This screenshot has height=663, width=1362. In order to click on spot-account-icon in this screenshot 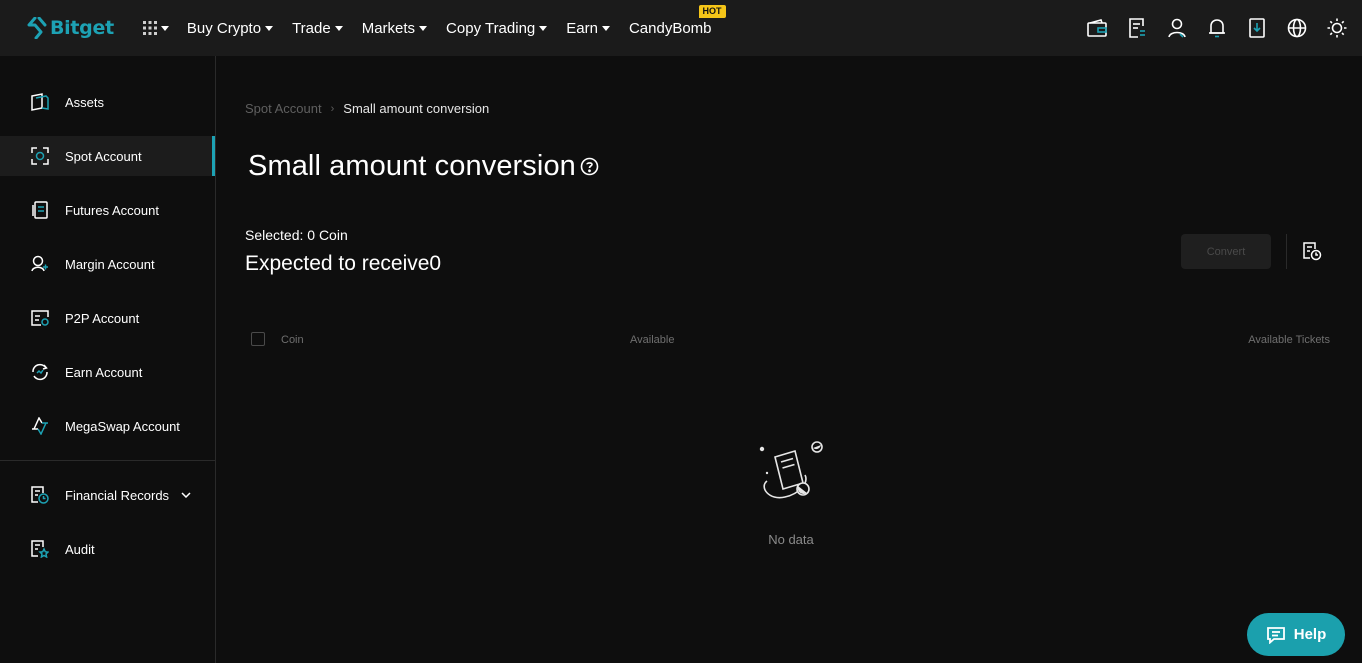, I will do `click(40, 156)`.